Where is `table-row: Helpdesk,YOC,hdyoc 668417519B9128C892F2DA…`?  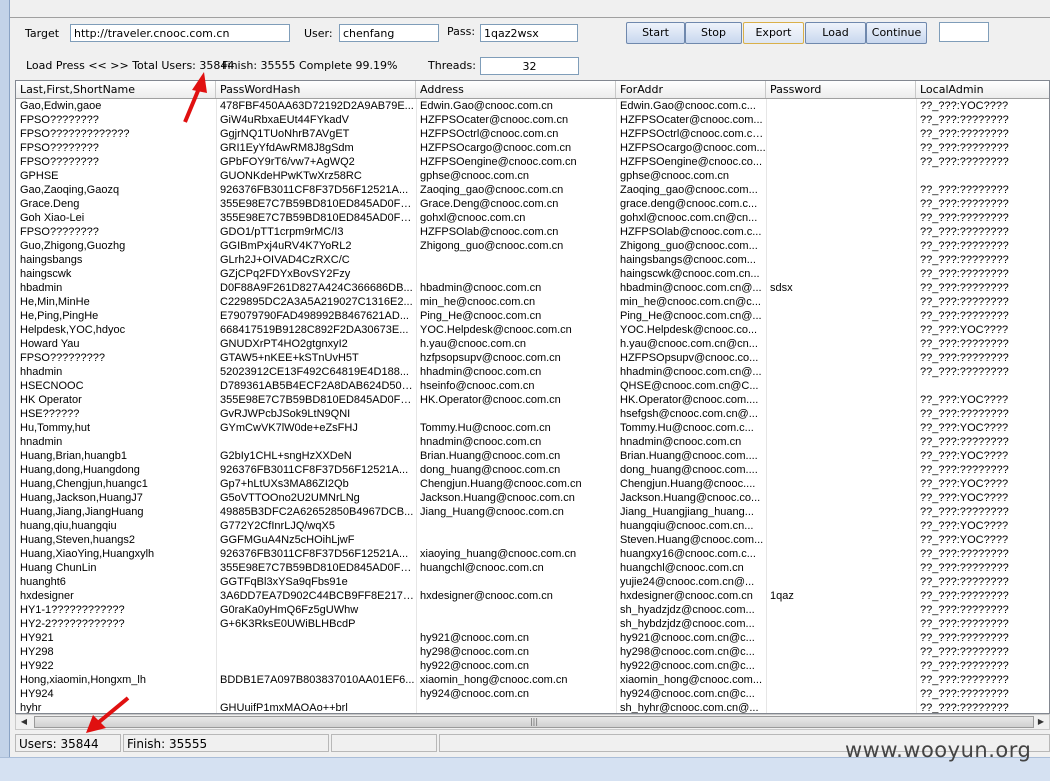 table-row: Helpdesk,YOC,hdyoc 668417519B9128C892F2DA… is located at coordinates (532, 330).